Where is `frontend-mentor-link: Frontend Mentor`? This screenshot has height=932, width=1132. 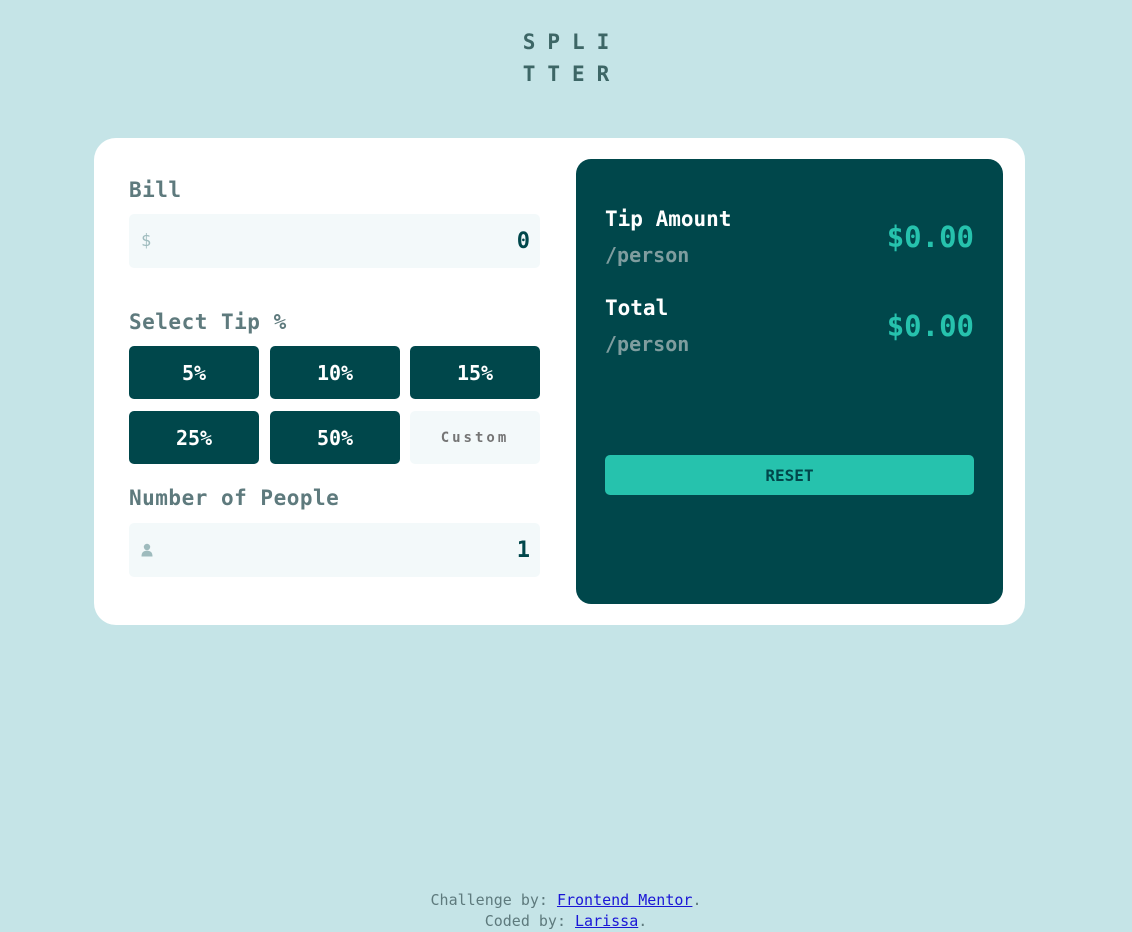 frontend-mentor-link: Frontend Mentor is located at coordinates (624, 900).